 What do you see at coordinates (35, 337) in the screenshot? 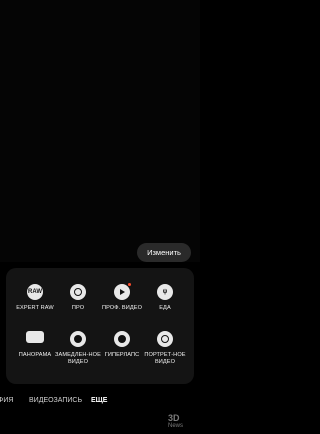
I see `panorama-icon` at bounding box center [35, 337].